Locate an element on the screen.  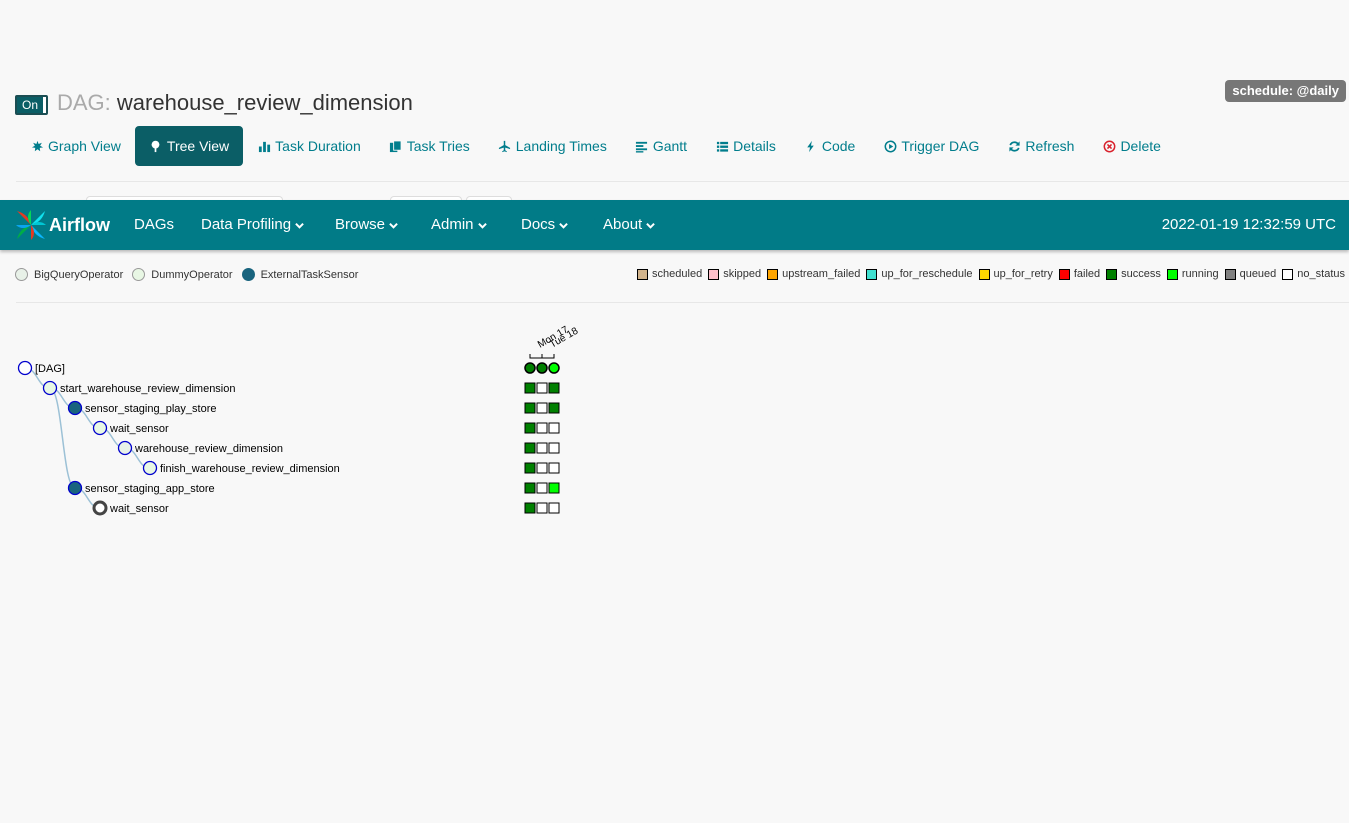
tab-label: Trigger DAG is located at coordinates (940, 146).